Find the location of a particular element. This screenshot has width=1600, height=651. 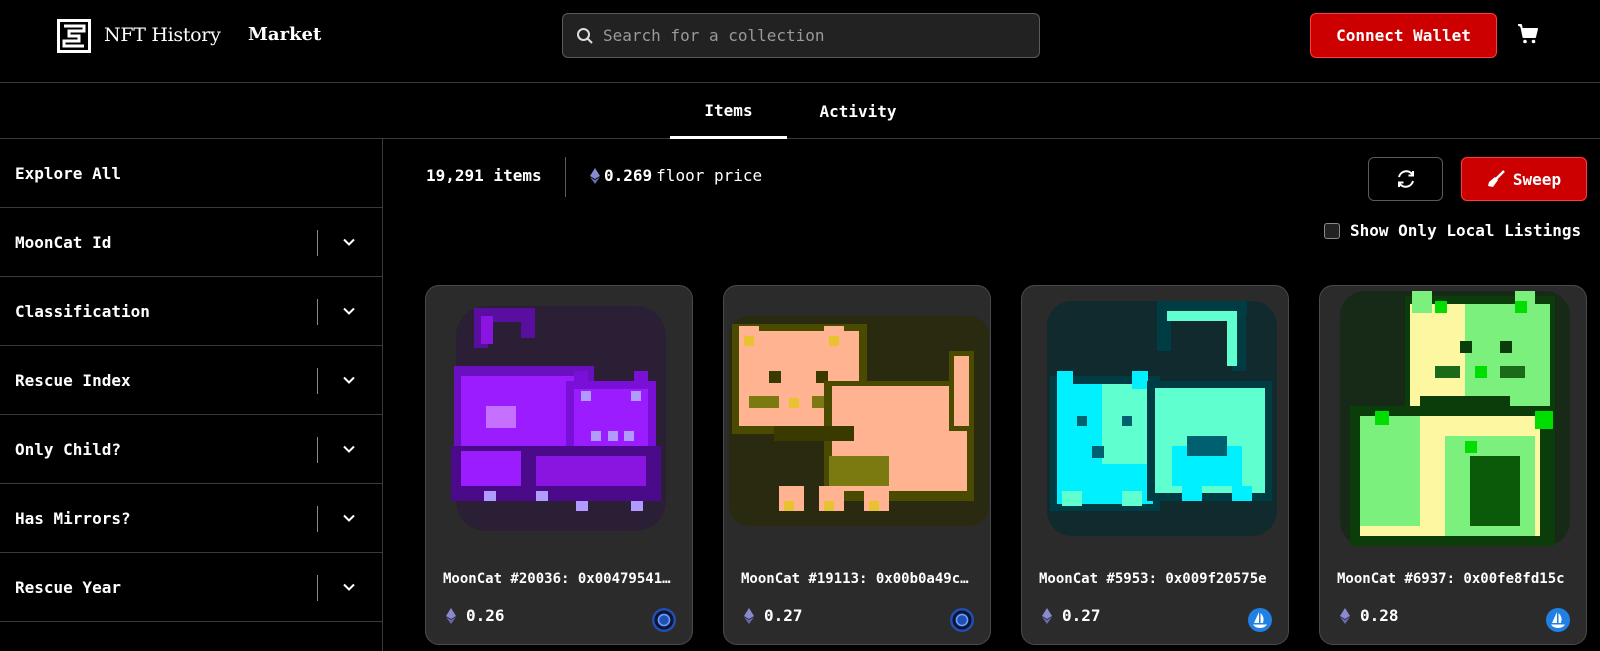

local-listings-checkbox is located at coordinates (1332, 230).